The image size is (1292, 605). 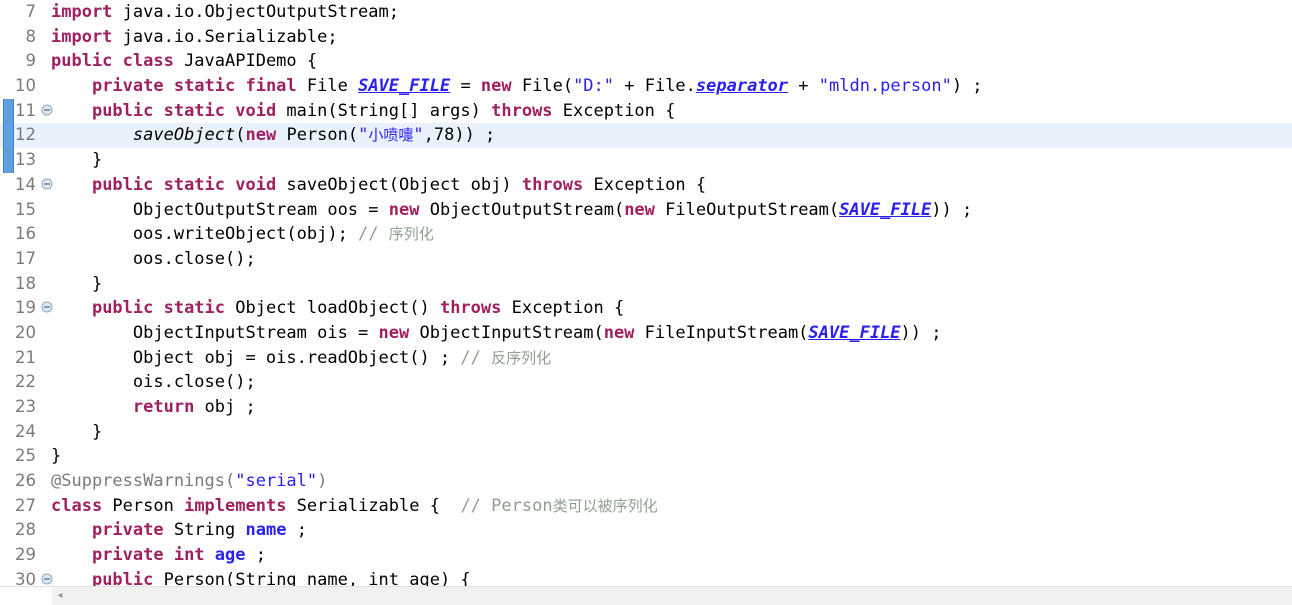 What do you see at coordinates (399, 184) in the screenshot?
I see `token: saveObject(Object obj)` at bounding box center [399, 184].